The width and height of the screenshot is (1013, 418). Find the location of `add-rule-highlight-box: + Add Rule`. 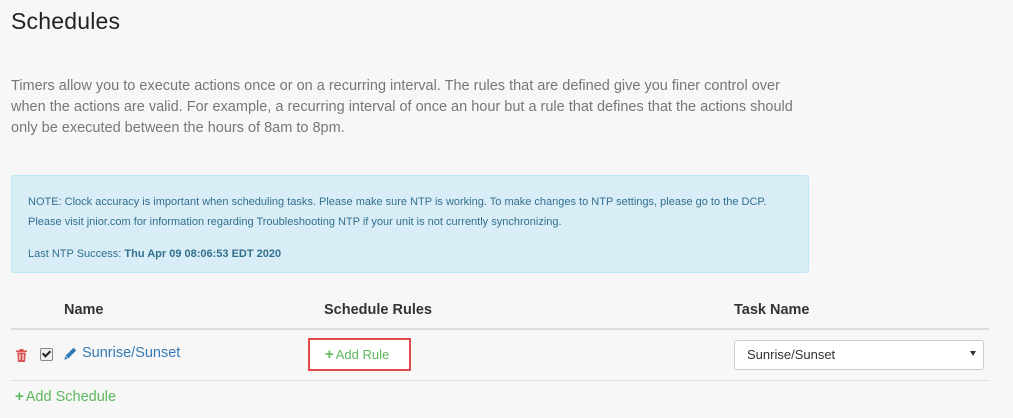

add-rule-highlight-box: + Add Rule is located at coordinates (359, 354).